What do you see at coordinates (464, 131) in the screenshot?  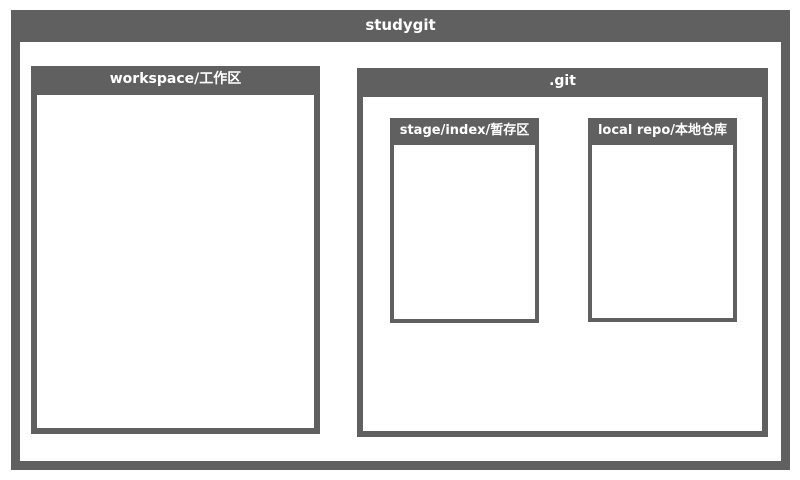 I see `stage-index-title: stage/index/暂存区` at bounding box center [464, 131].